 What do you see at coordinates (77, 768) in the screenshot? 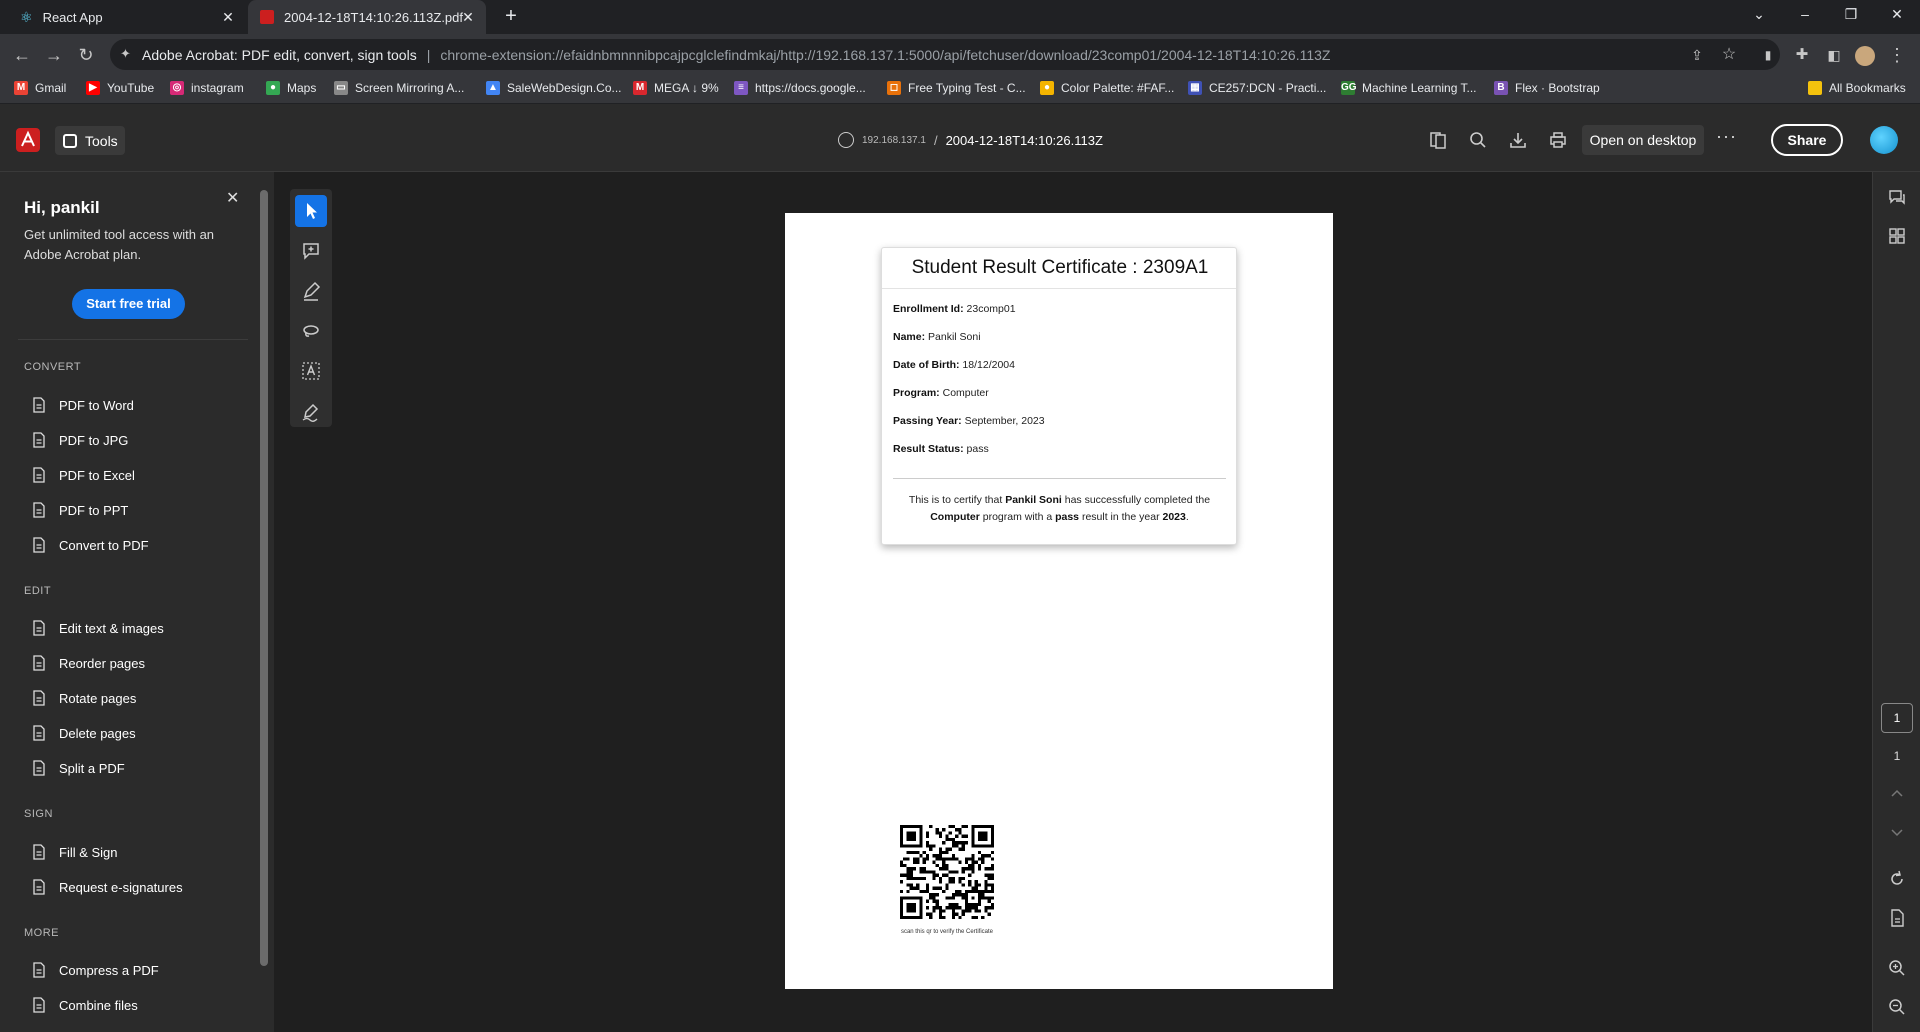
I see `tool-item-edit-4: Split a PDF` at bounding box center [77, 768].